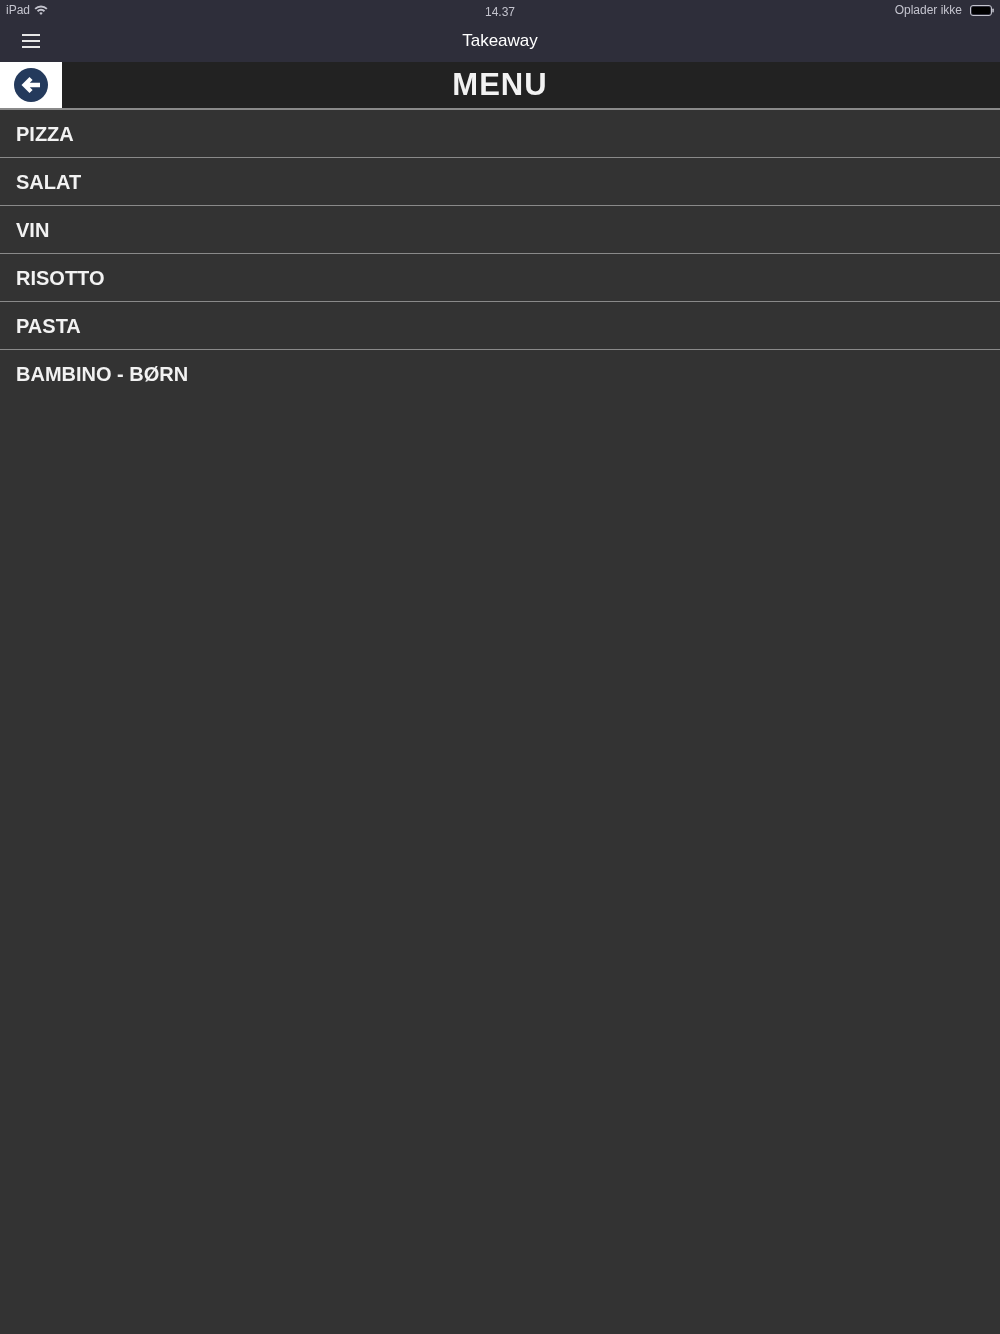  What do you see at coordinates (982, 10) in the screenshot?
I see `battery-icon` at bounding box center [982, 10].